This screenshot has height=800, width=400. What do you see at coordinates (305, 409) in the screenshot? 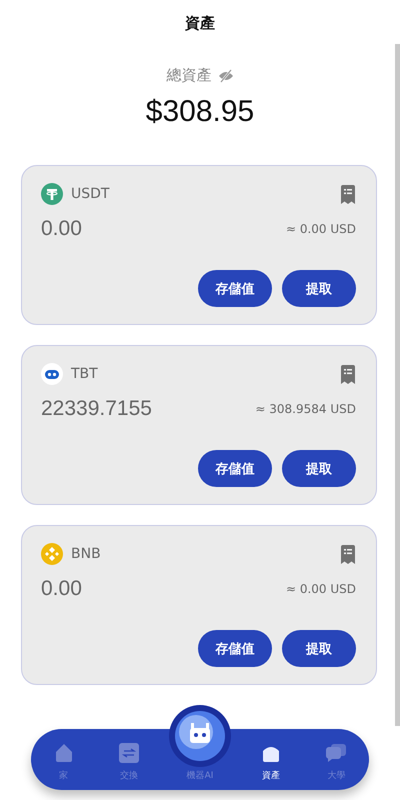
I see `usd-value: ≈ 308.9584 USD` at bounding box center [305, 409].